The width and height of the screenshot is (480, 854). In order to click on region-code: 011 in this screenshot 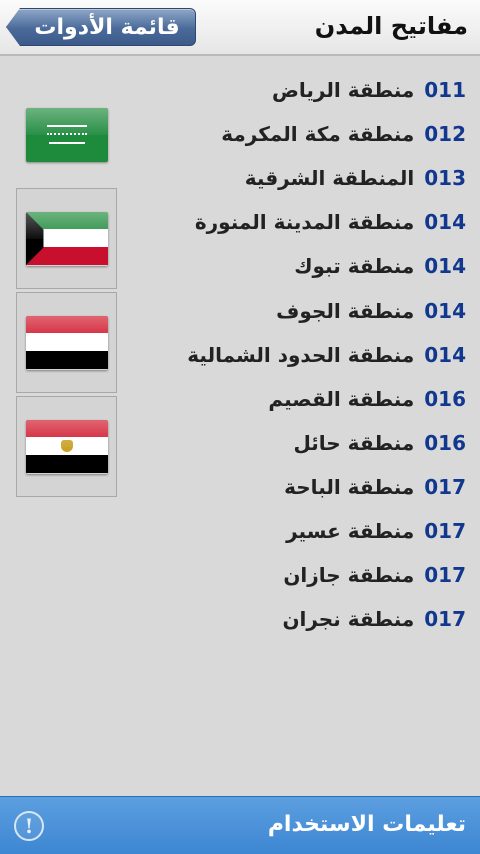, I will do `click(445, 90)`.